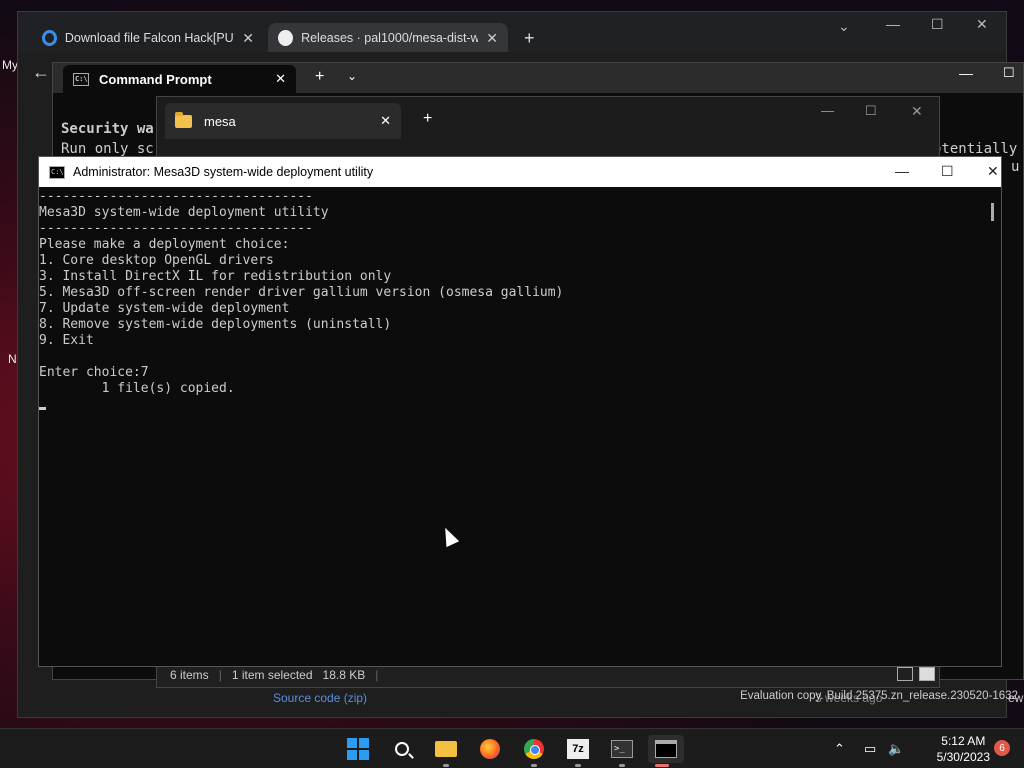 The height and width of the screenshot is (768, 1024). I want to click on taskbar-command-prompt, so click(666, 751).